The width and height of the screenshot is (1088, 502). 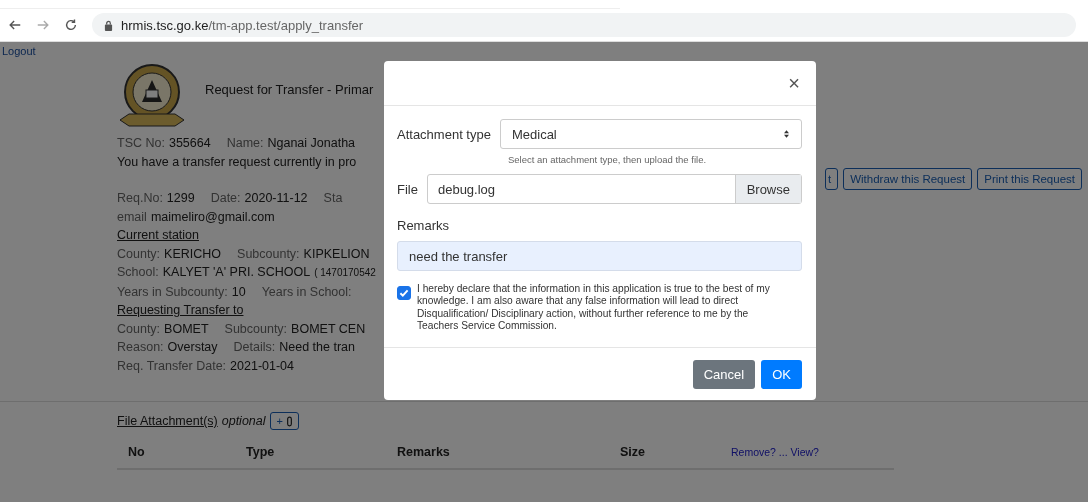 I want to click on page-title: Request for Transfer - Primar, so click(x=289, y=89).